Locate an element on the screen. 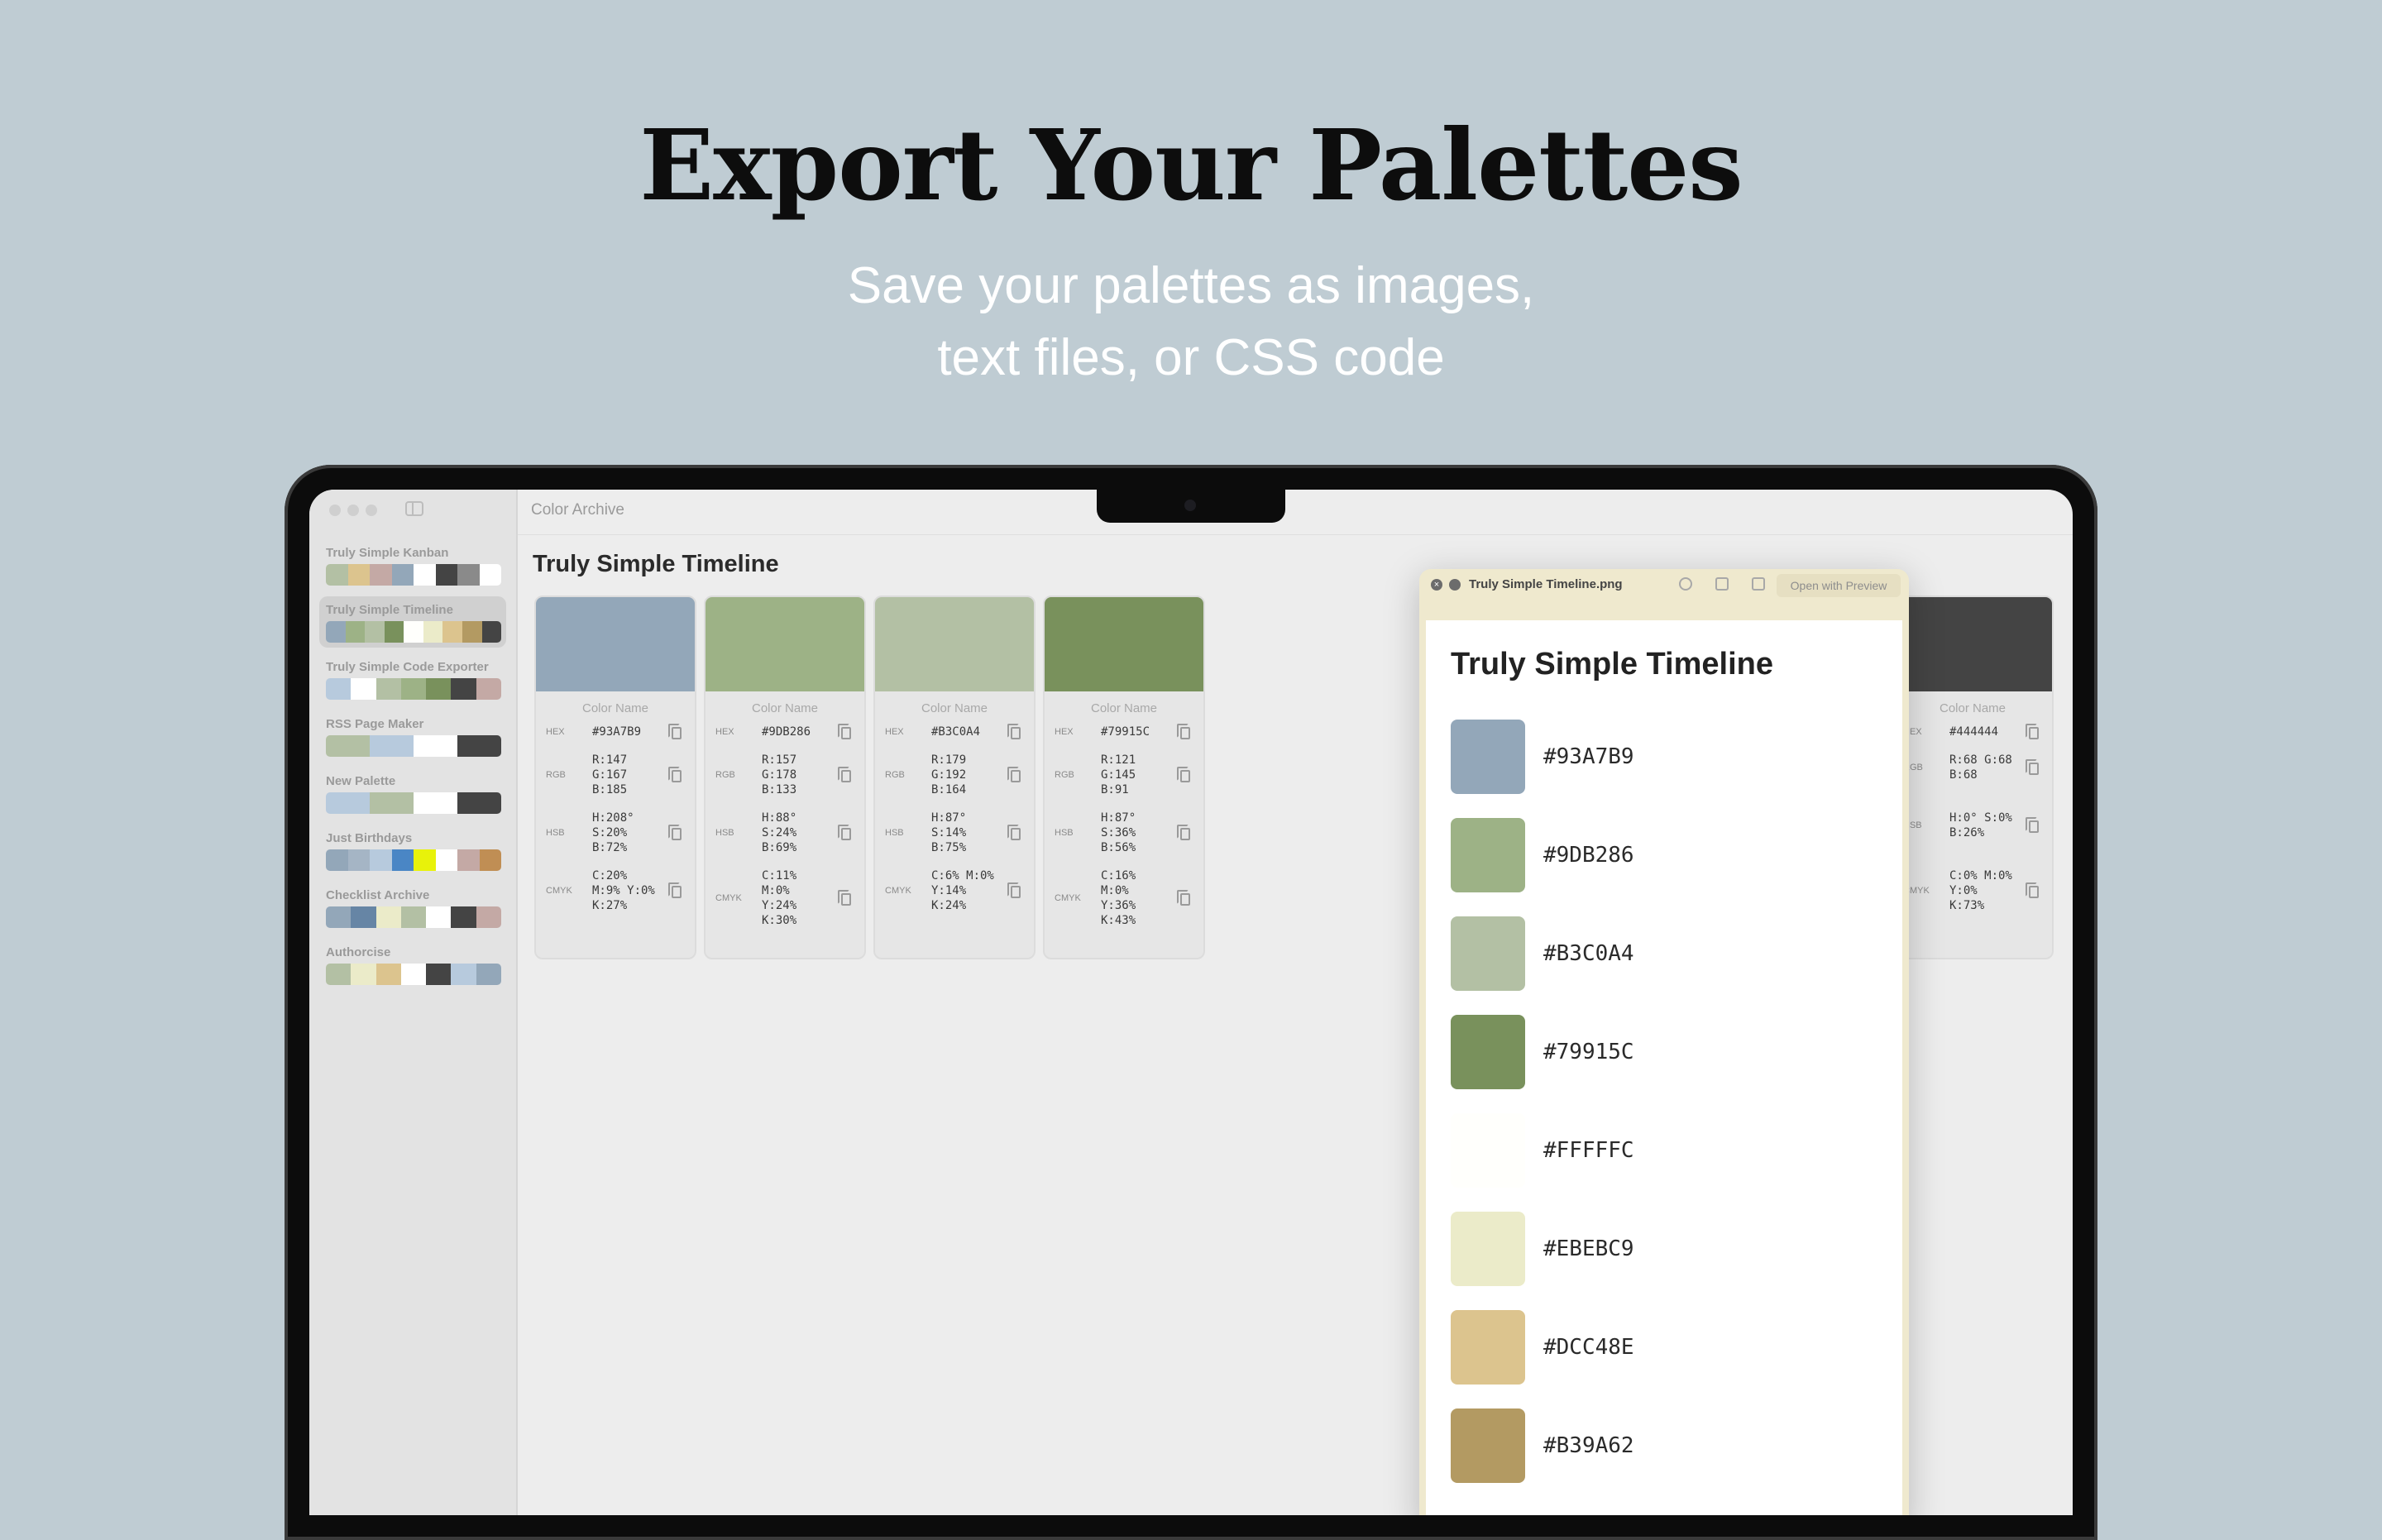 The image size is (2382, 1540). exported-hex-label: #79915C is located at coordinates (1588, 1052).